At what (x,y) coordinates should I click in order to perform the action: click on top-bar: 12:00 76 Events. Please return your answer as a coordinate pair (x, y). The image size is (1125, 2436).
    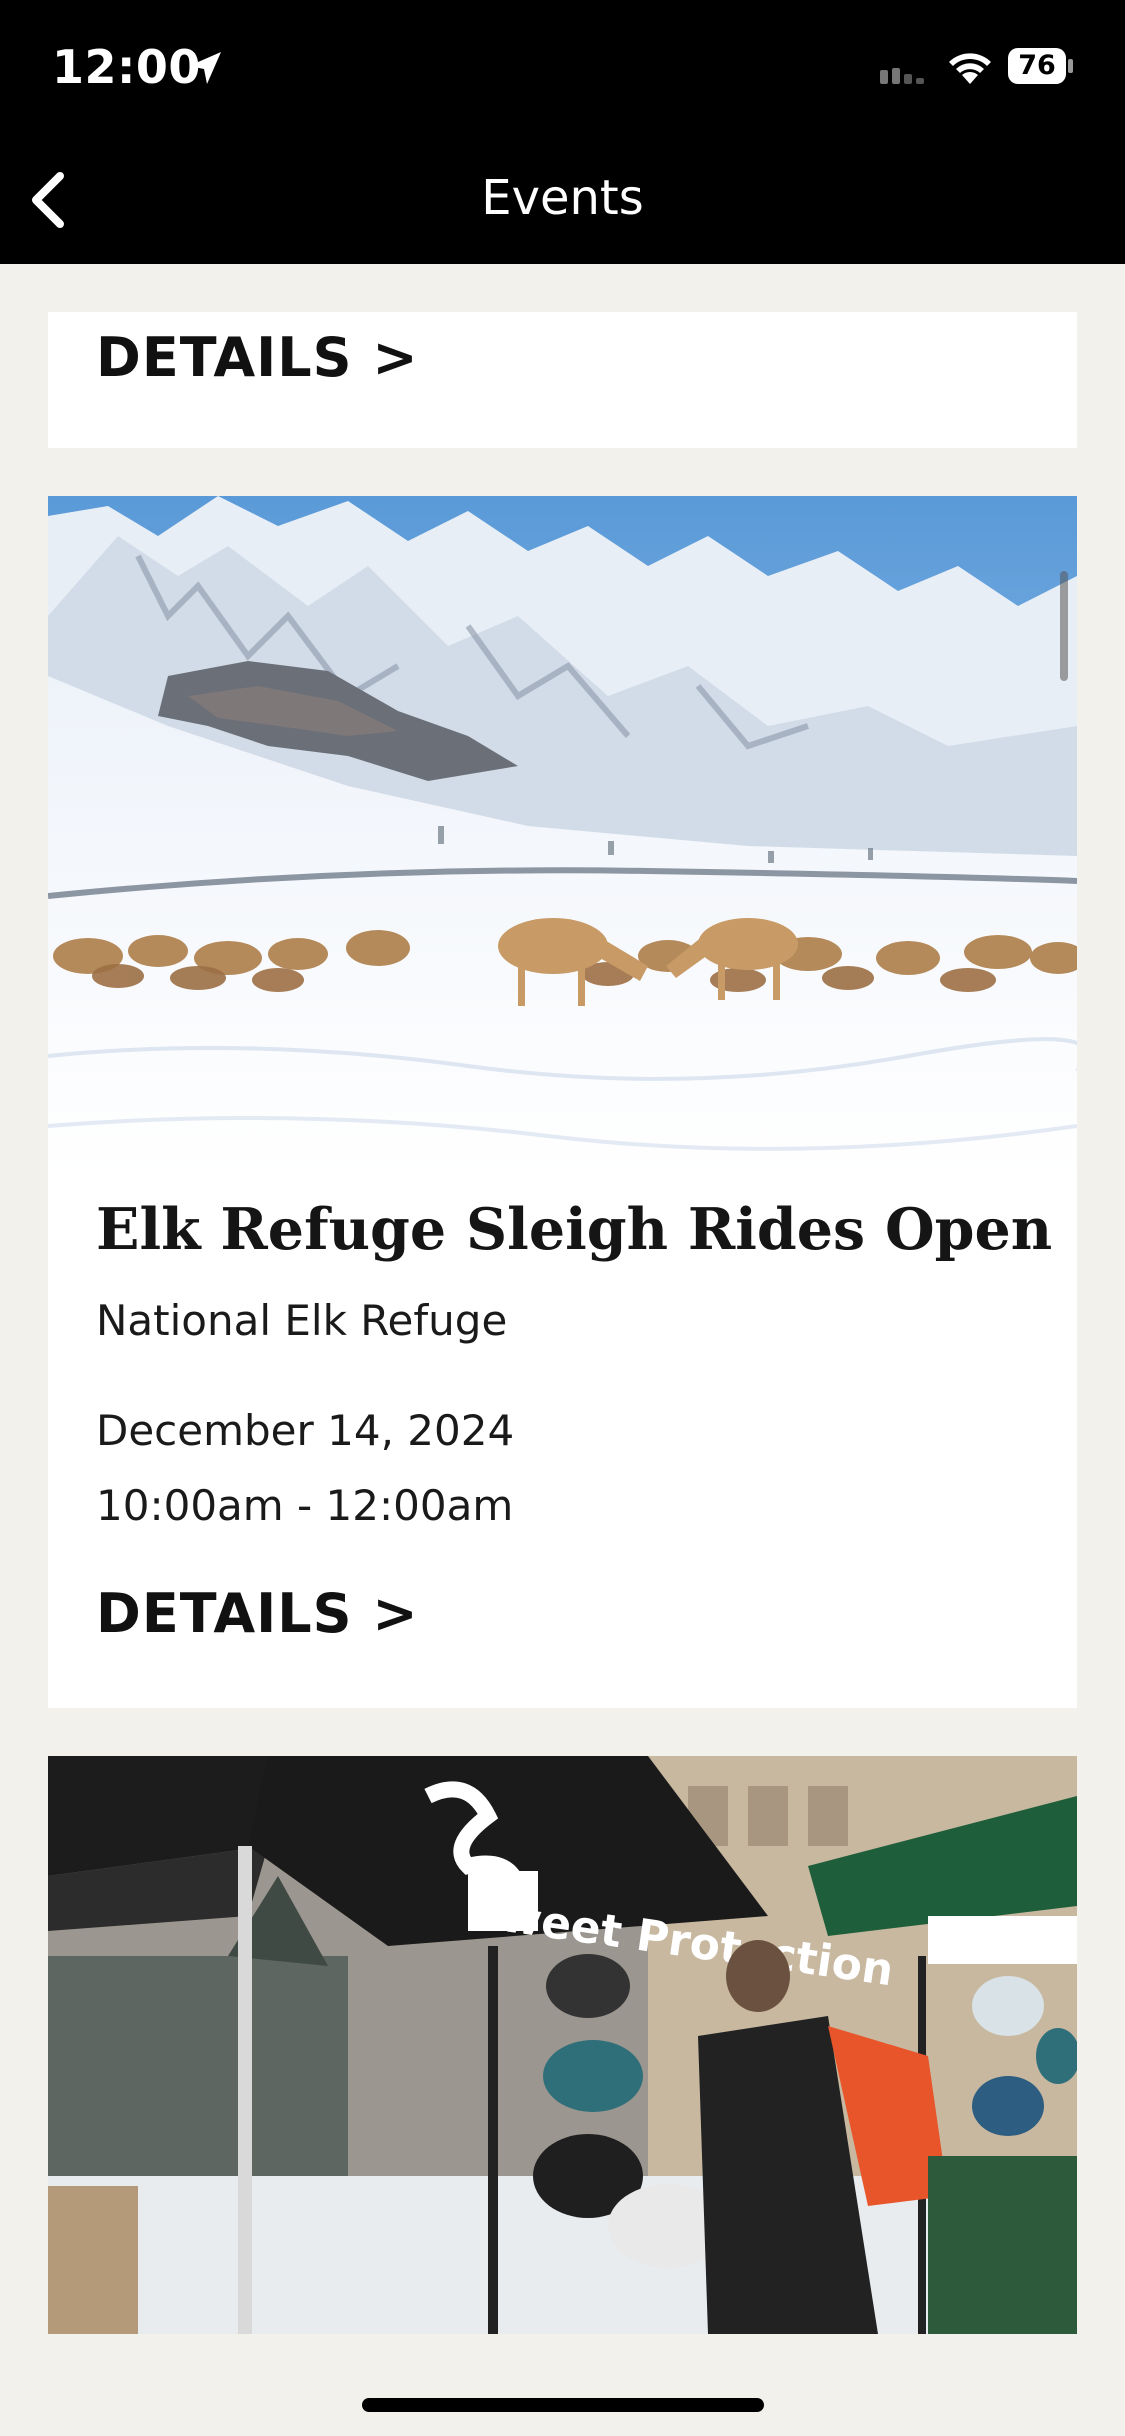
    Looking at the image, I should click on (562, 132).